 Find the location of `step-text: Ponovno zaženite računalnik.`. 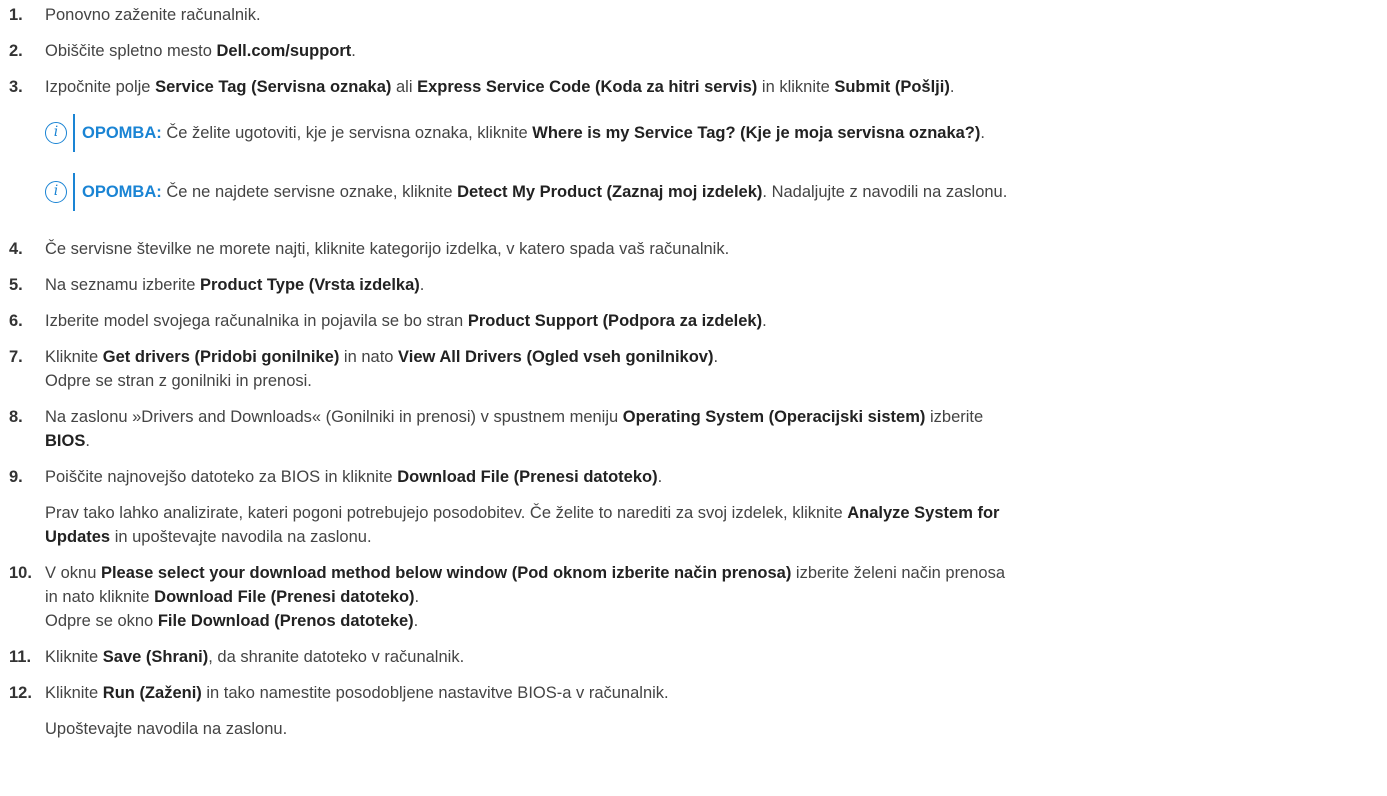

step-text: Ponovno zaženite računalnik. is located at coordinates (153, 15).